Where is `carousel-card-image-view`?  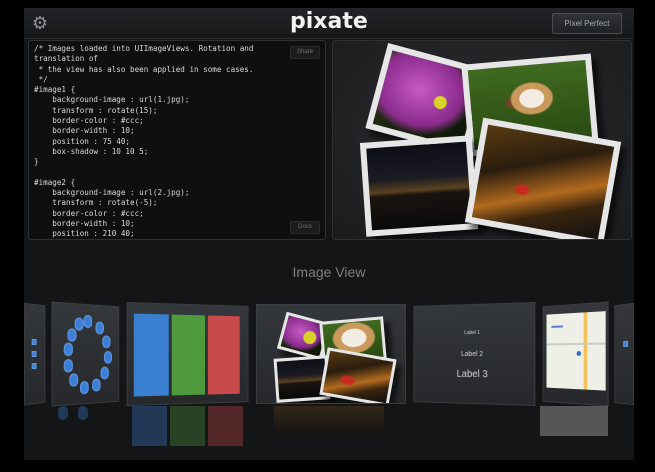
carousel-card-image-view is located at coordinates (331, 354).